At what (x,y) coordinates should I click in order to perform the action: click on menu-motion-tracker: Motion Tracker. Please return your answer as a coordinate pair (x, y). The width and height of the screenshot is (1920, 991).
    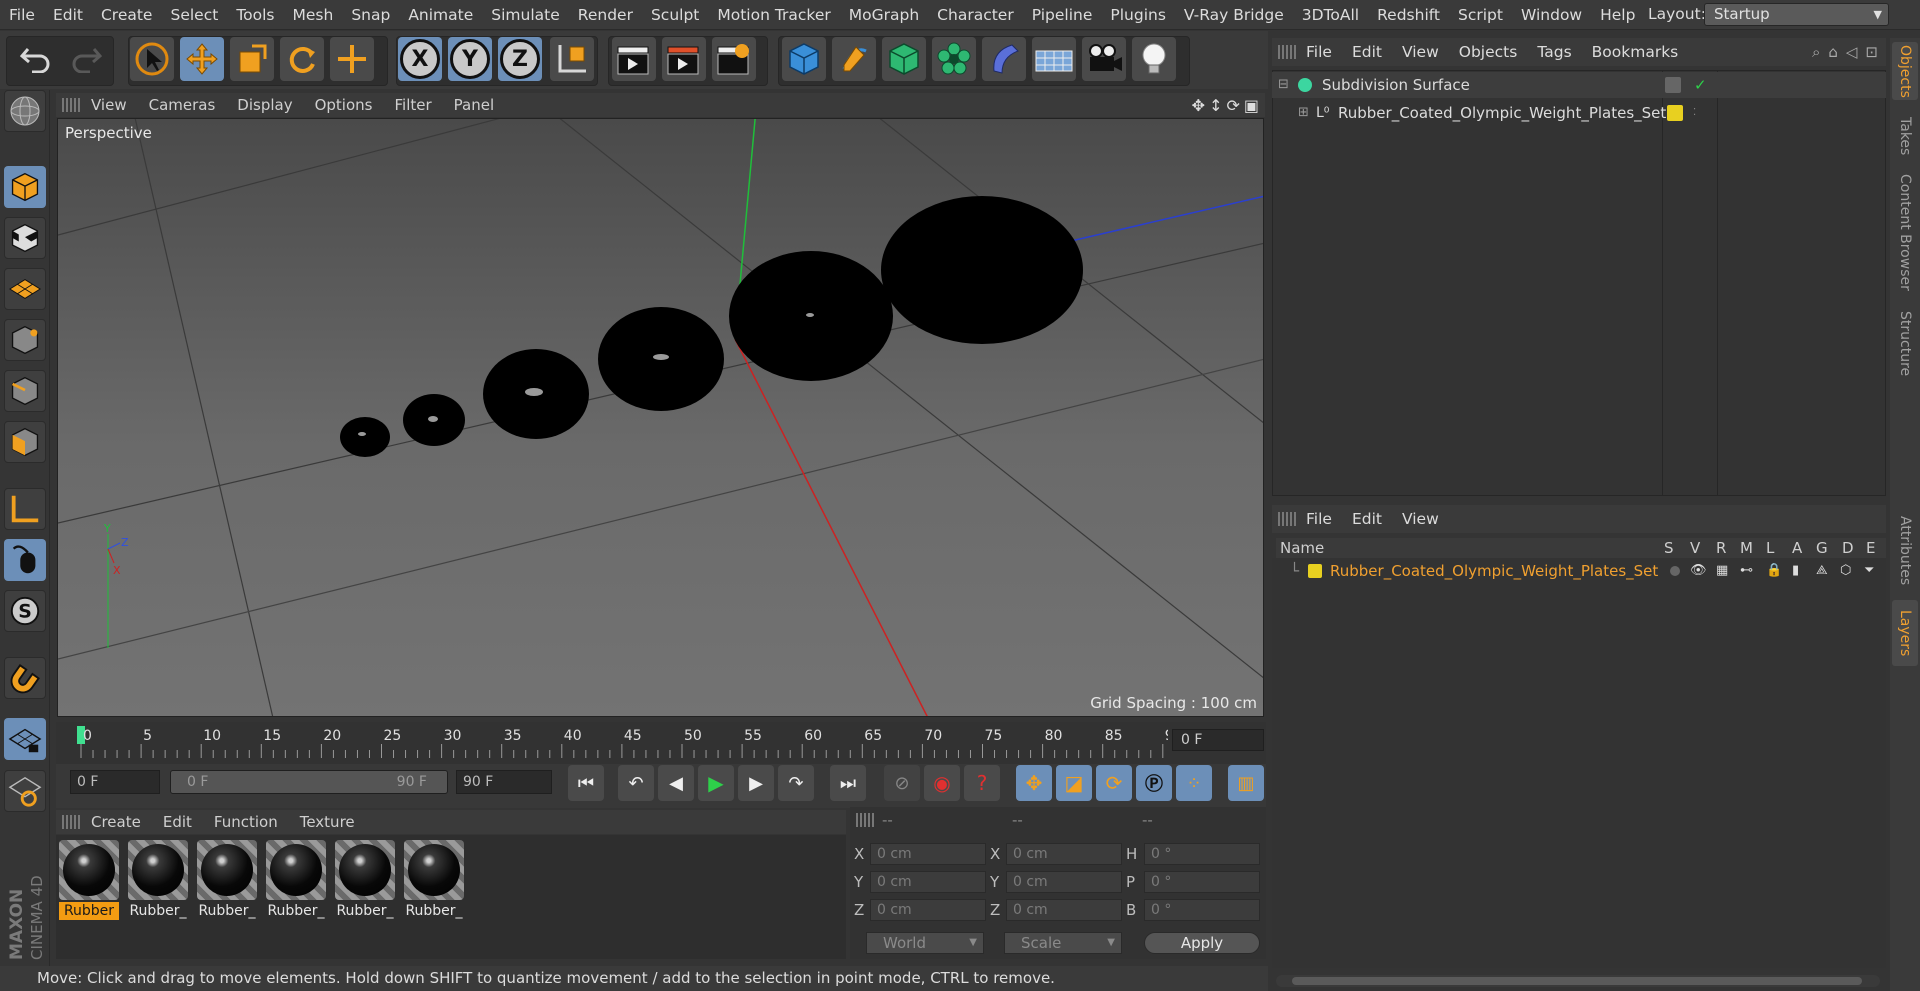
    Looking at the image, I should click on (773, 15).